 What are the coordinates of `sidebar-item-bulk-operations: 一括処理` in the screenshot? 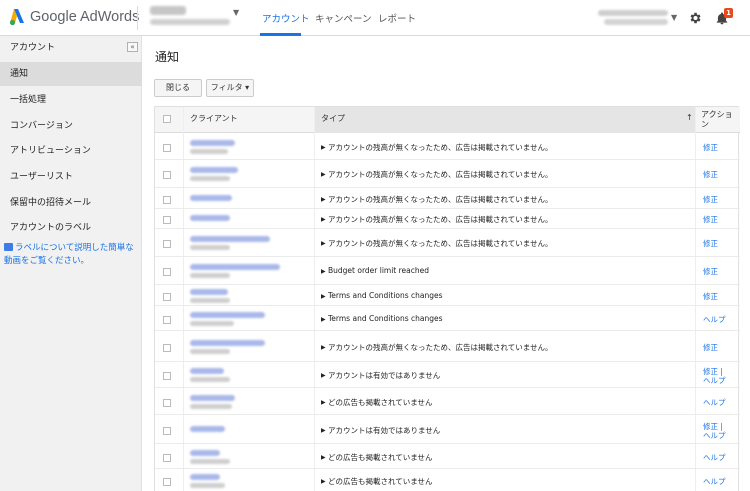 It's located at (71, 100).